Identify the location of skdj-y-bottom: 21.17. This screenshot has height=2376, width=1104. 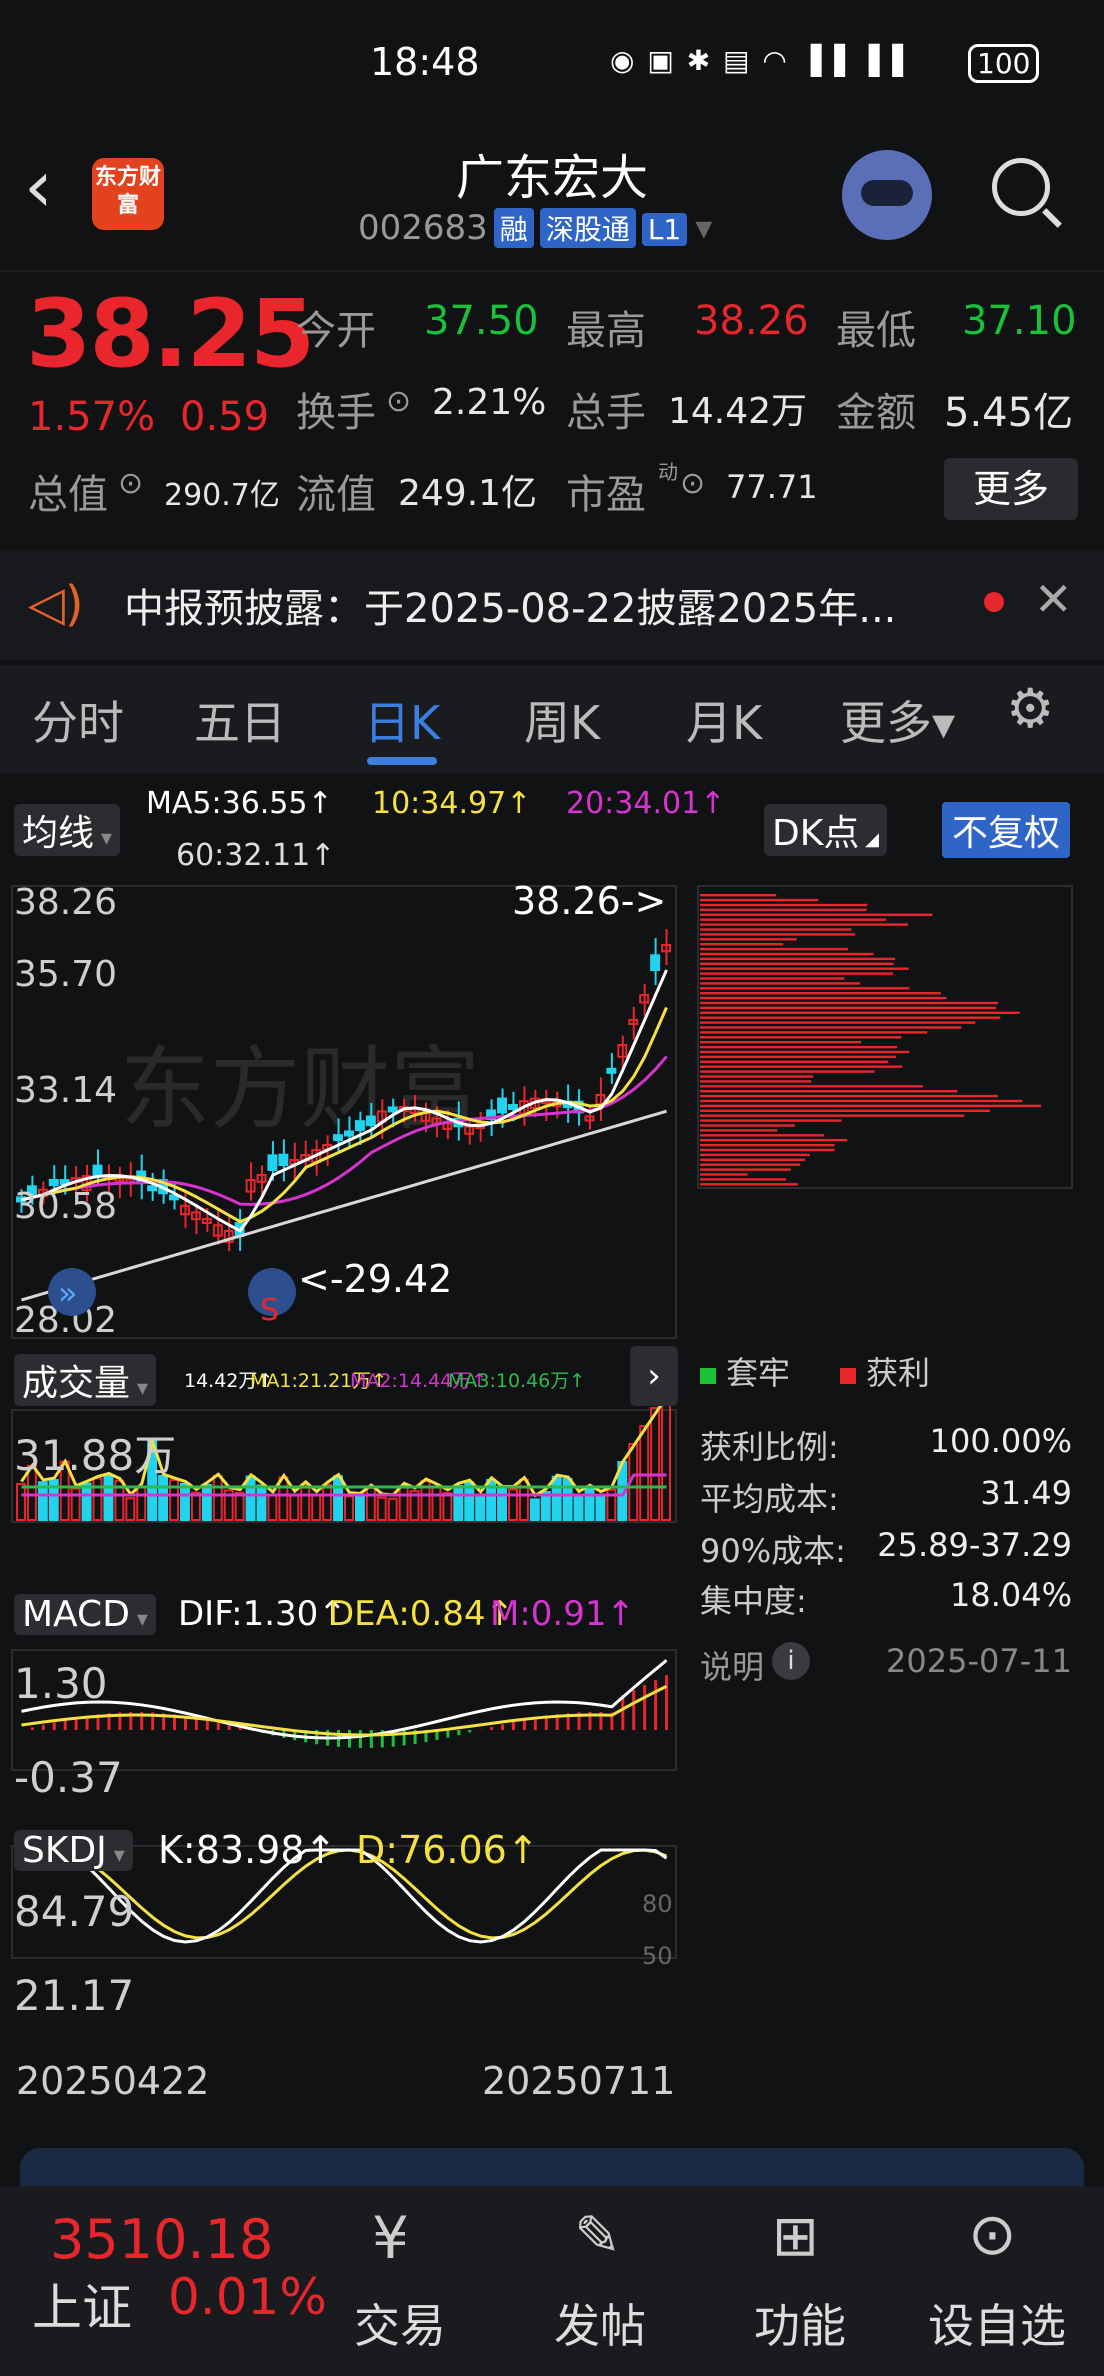
(74, 1995).